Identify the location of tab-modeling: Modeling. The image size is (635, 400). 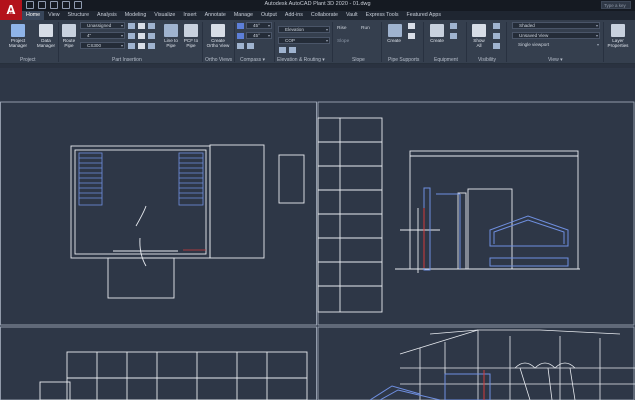
(136, 15).